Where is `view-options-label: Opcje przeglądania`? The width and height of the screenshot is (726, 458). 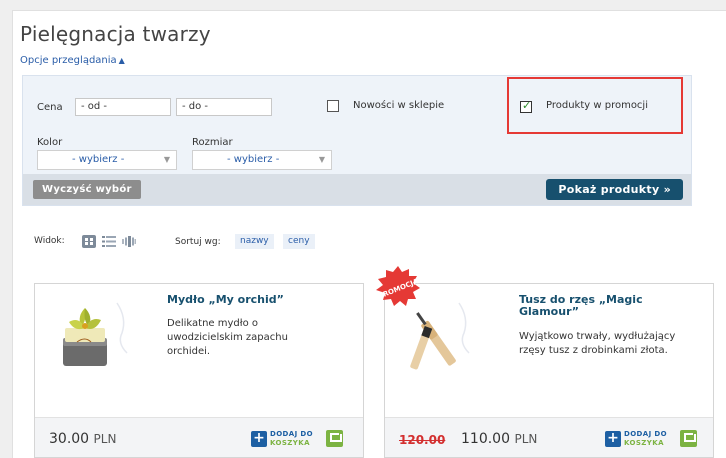 view-options-label: Opcje przeglądania is located at coordinates (68, 60).